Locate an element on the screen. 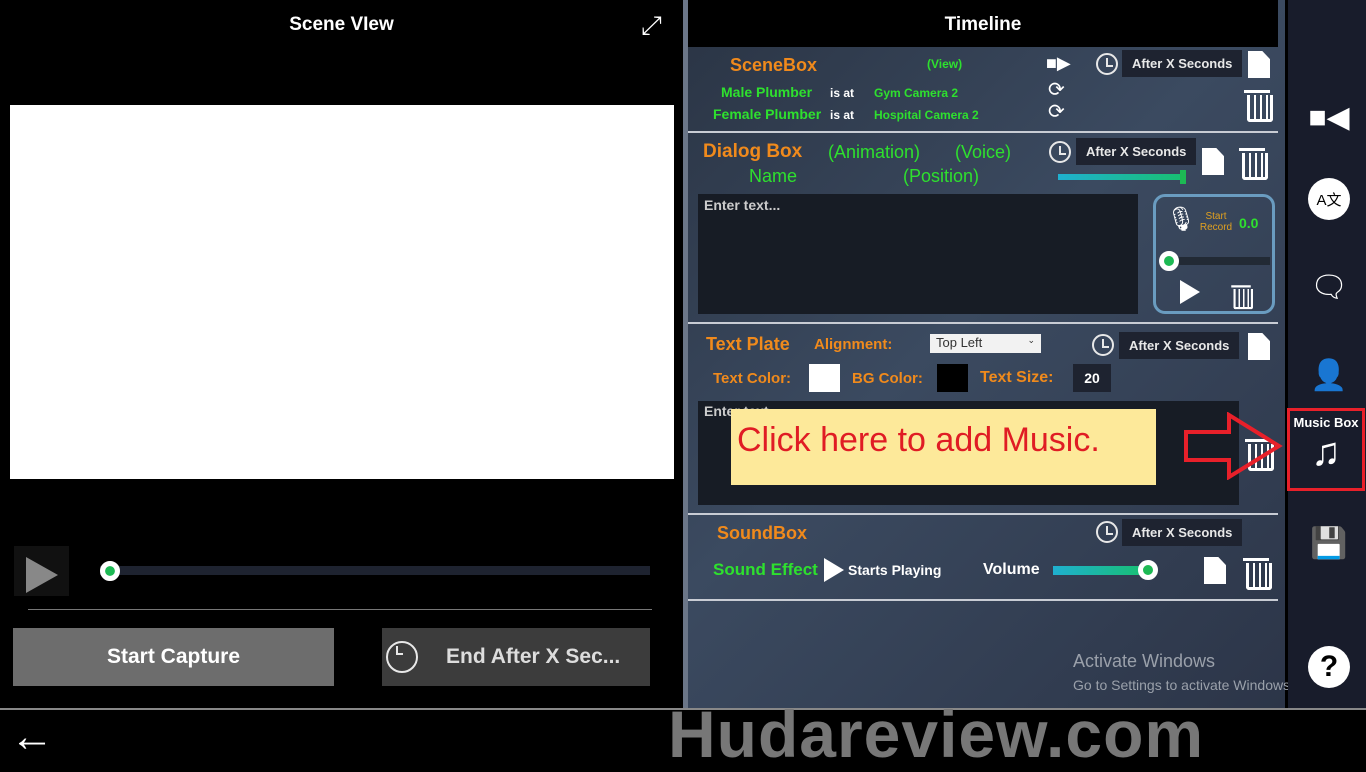 The image size is (1366, 772). character-name: Female Plumber is located at coordinates (767, 114).